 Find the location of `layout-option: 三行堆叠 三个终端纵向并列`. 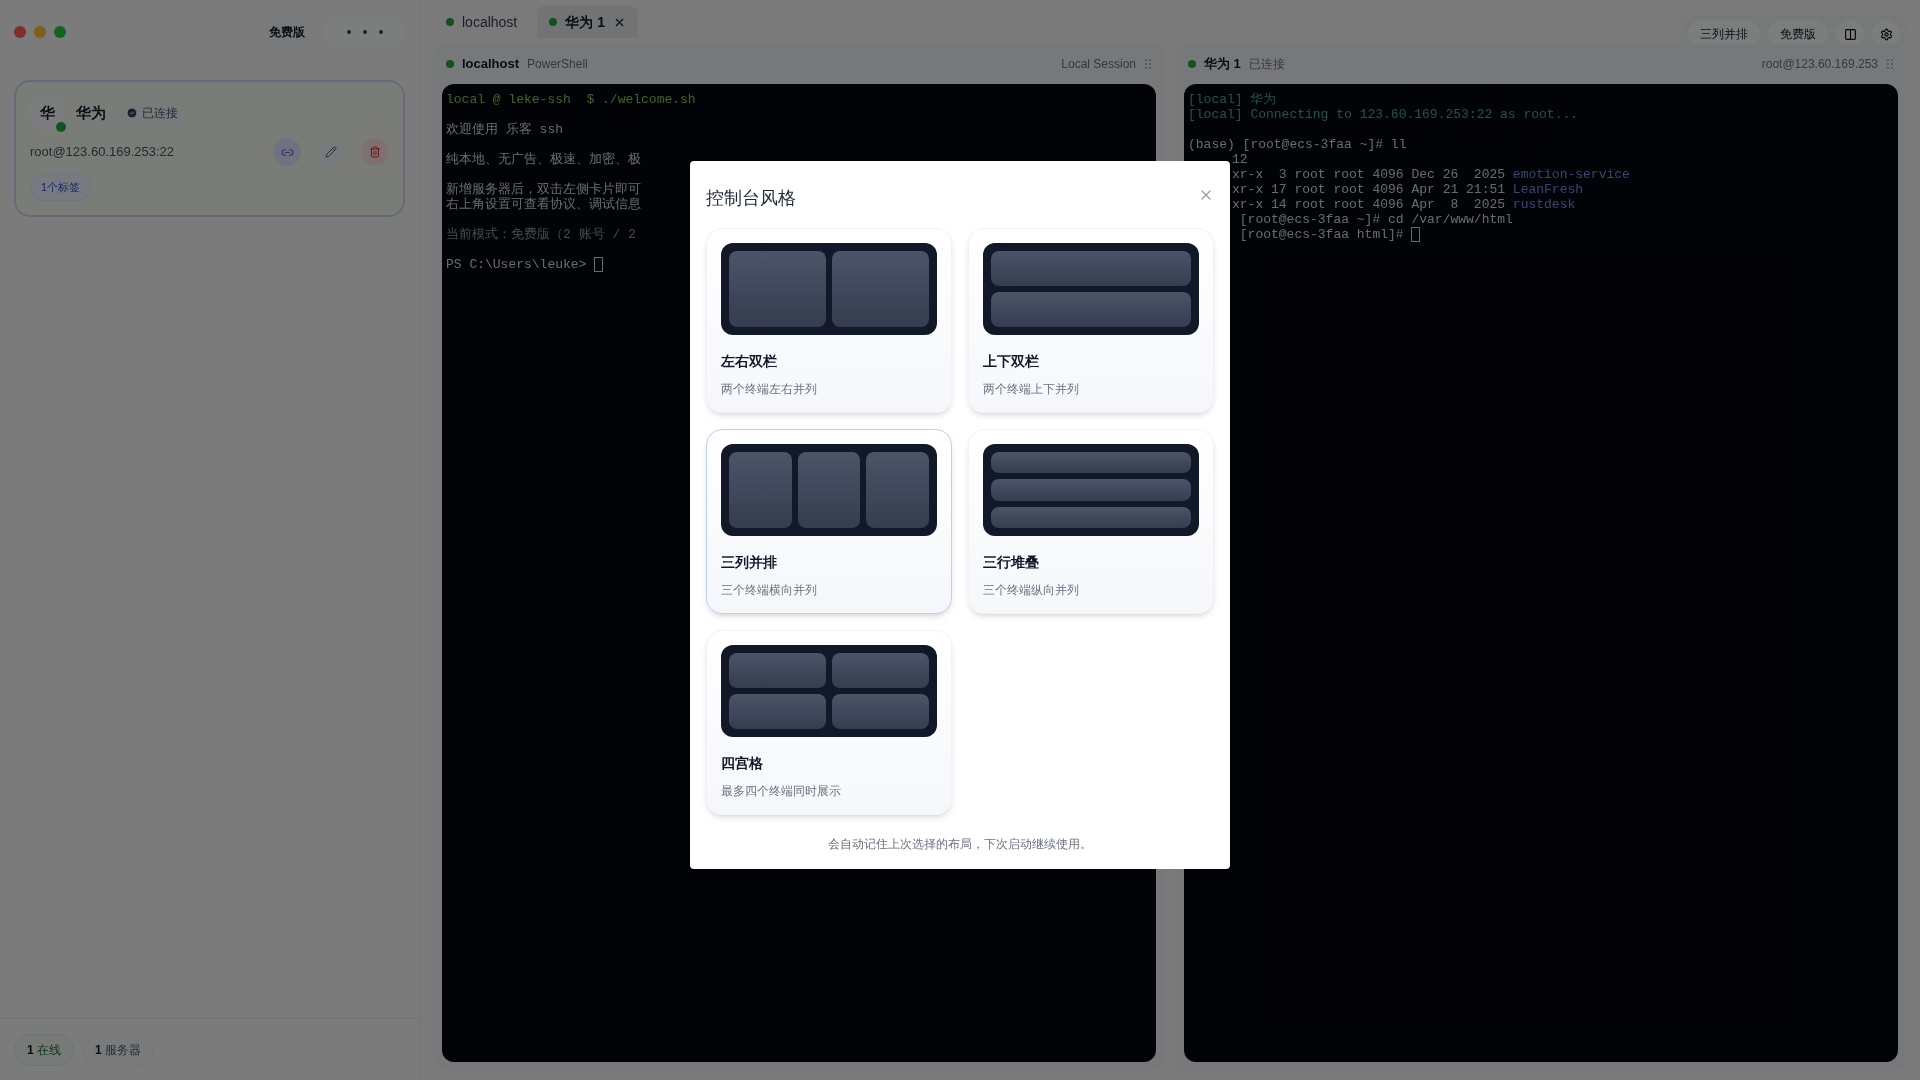

layout-option: 三行堆叠 三个终端纵向并列 is located at coordinates (1091, 521).